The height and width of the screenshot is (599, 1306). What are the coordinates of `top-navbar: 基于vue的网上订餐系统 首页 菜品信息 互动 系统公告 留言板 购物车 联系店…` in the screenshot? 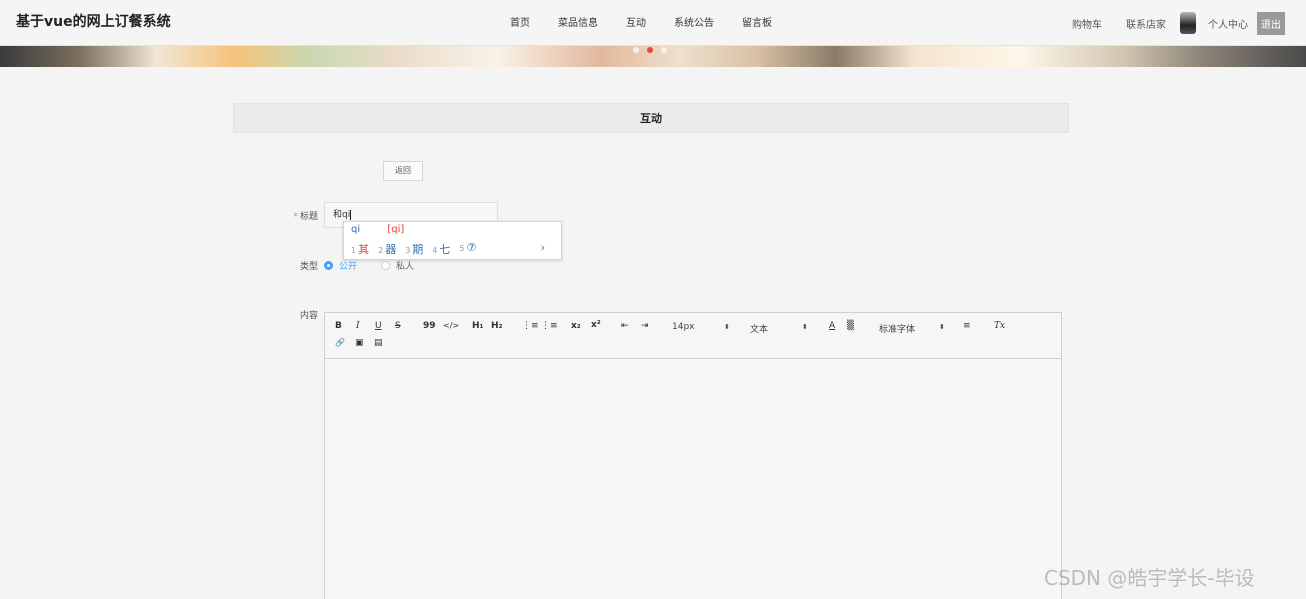 It's located at (653, 23).